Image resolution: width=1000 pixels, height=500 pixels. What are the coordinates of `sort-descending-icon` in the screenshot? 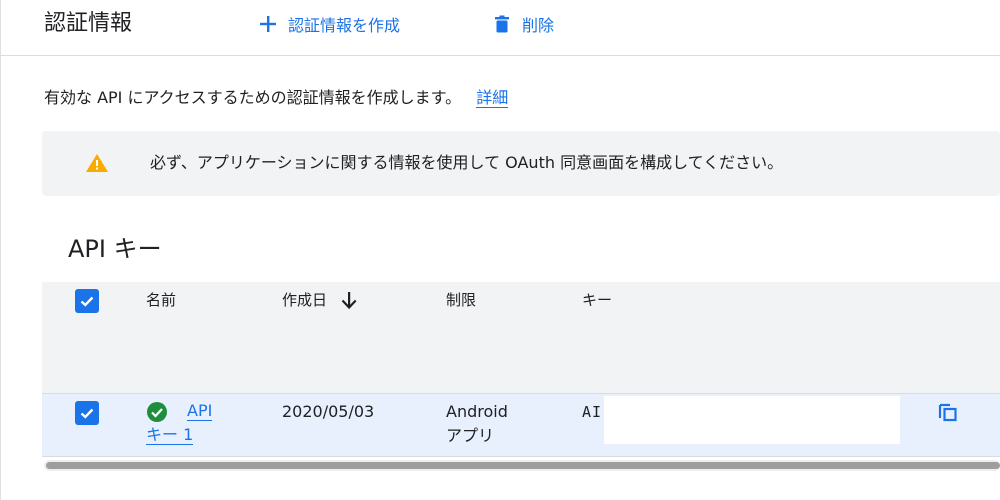 It's located at (349, 300).